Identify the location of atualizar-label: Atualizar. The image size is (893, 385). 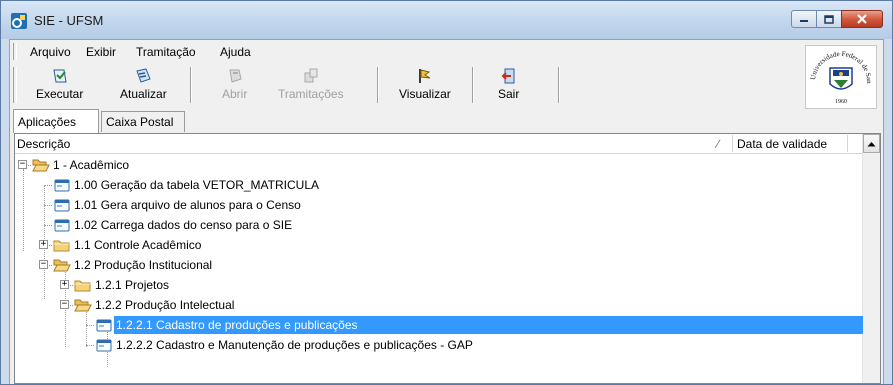
(143, 94).